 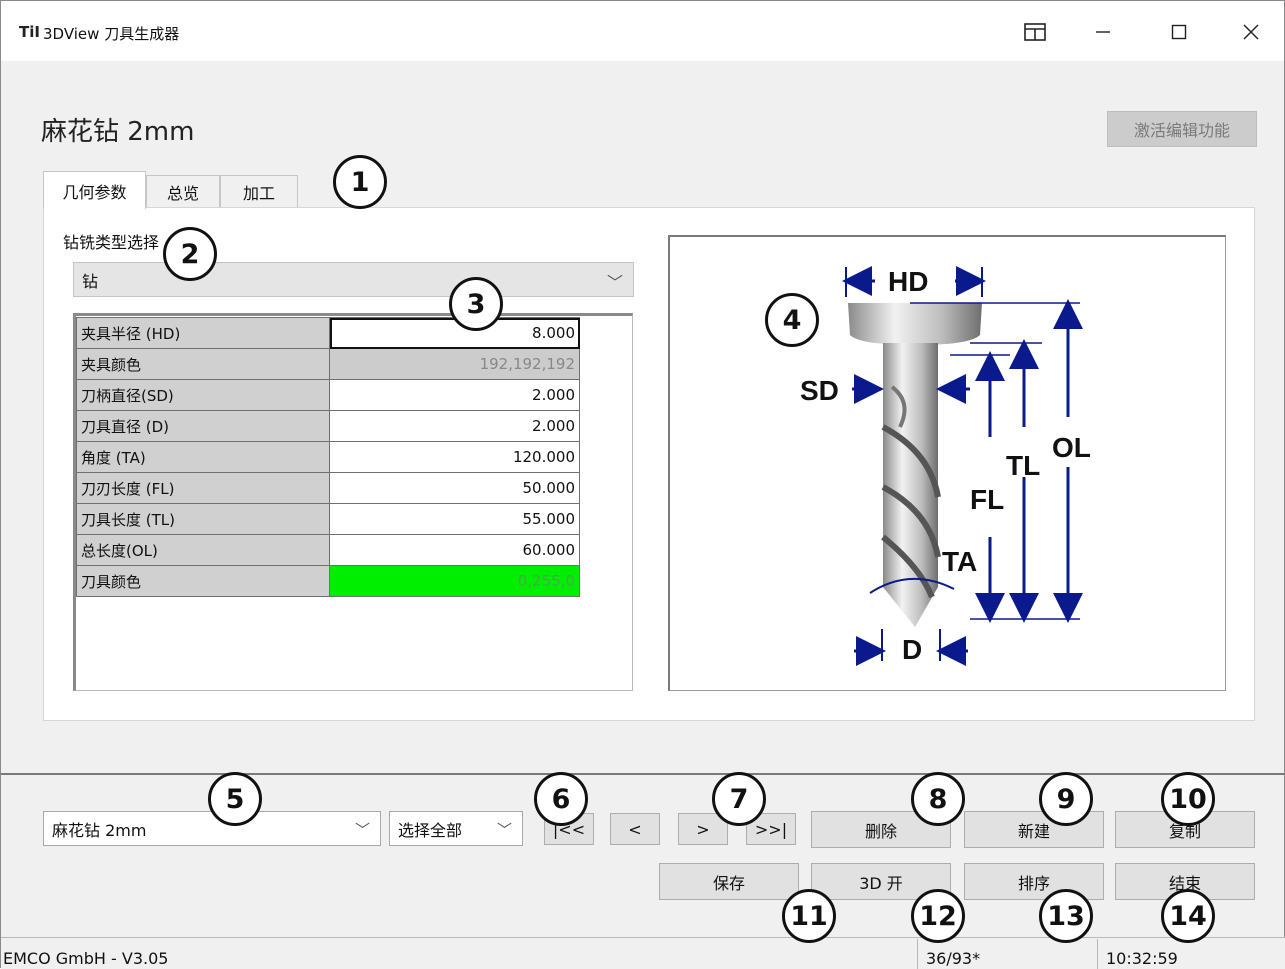 What do you see at coordinates (792, 320) in the screenshot?
I see `callout-4: 4` at bounding box center [792, 320].